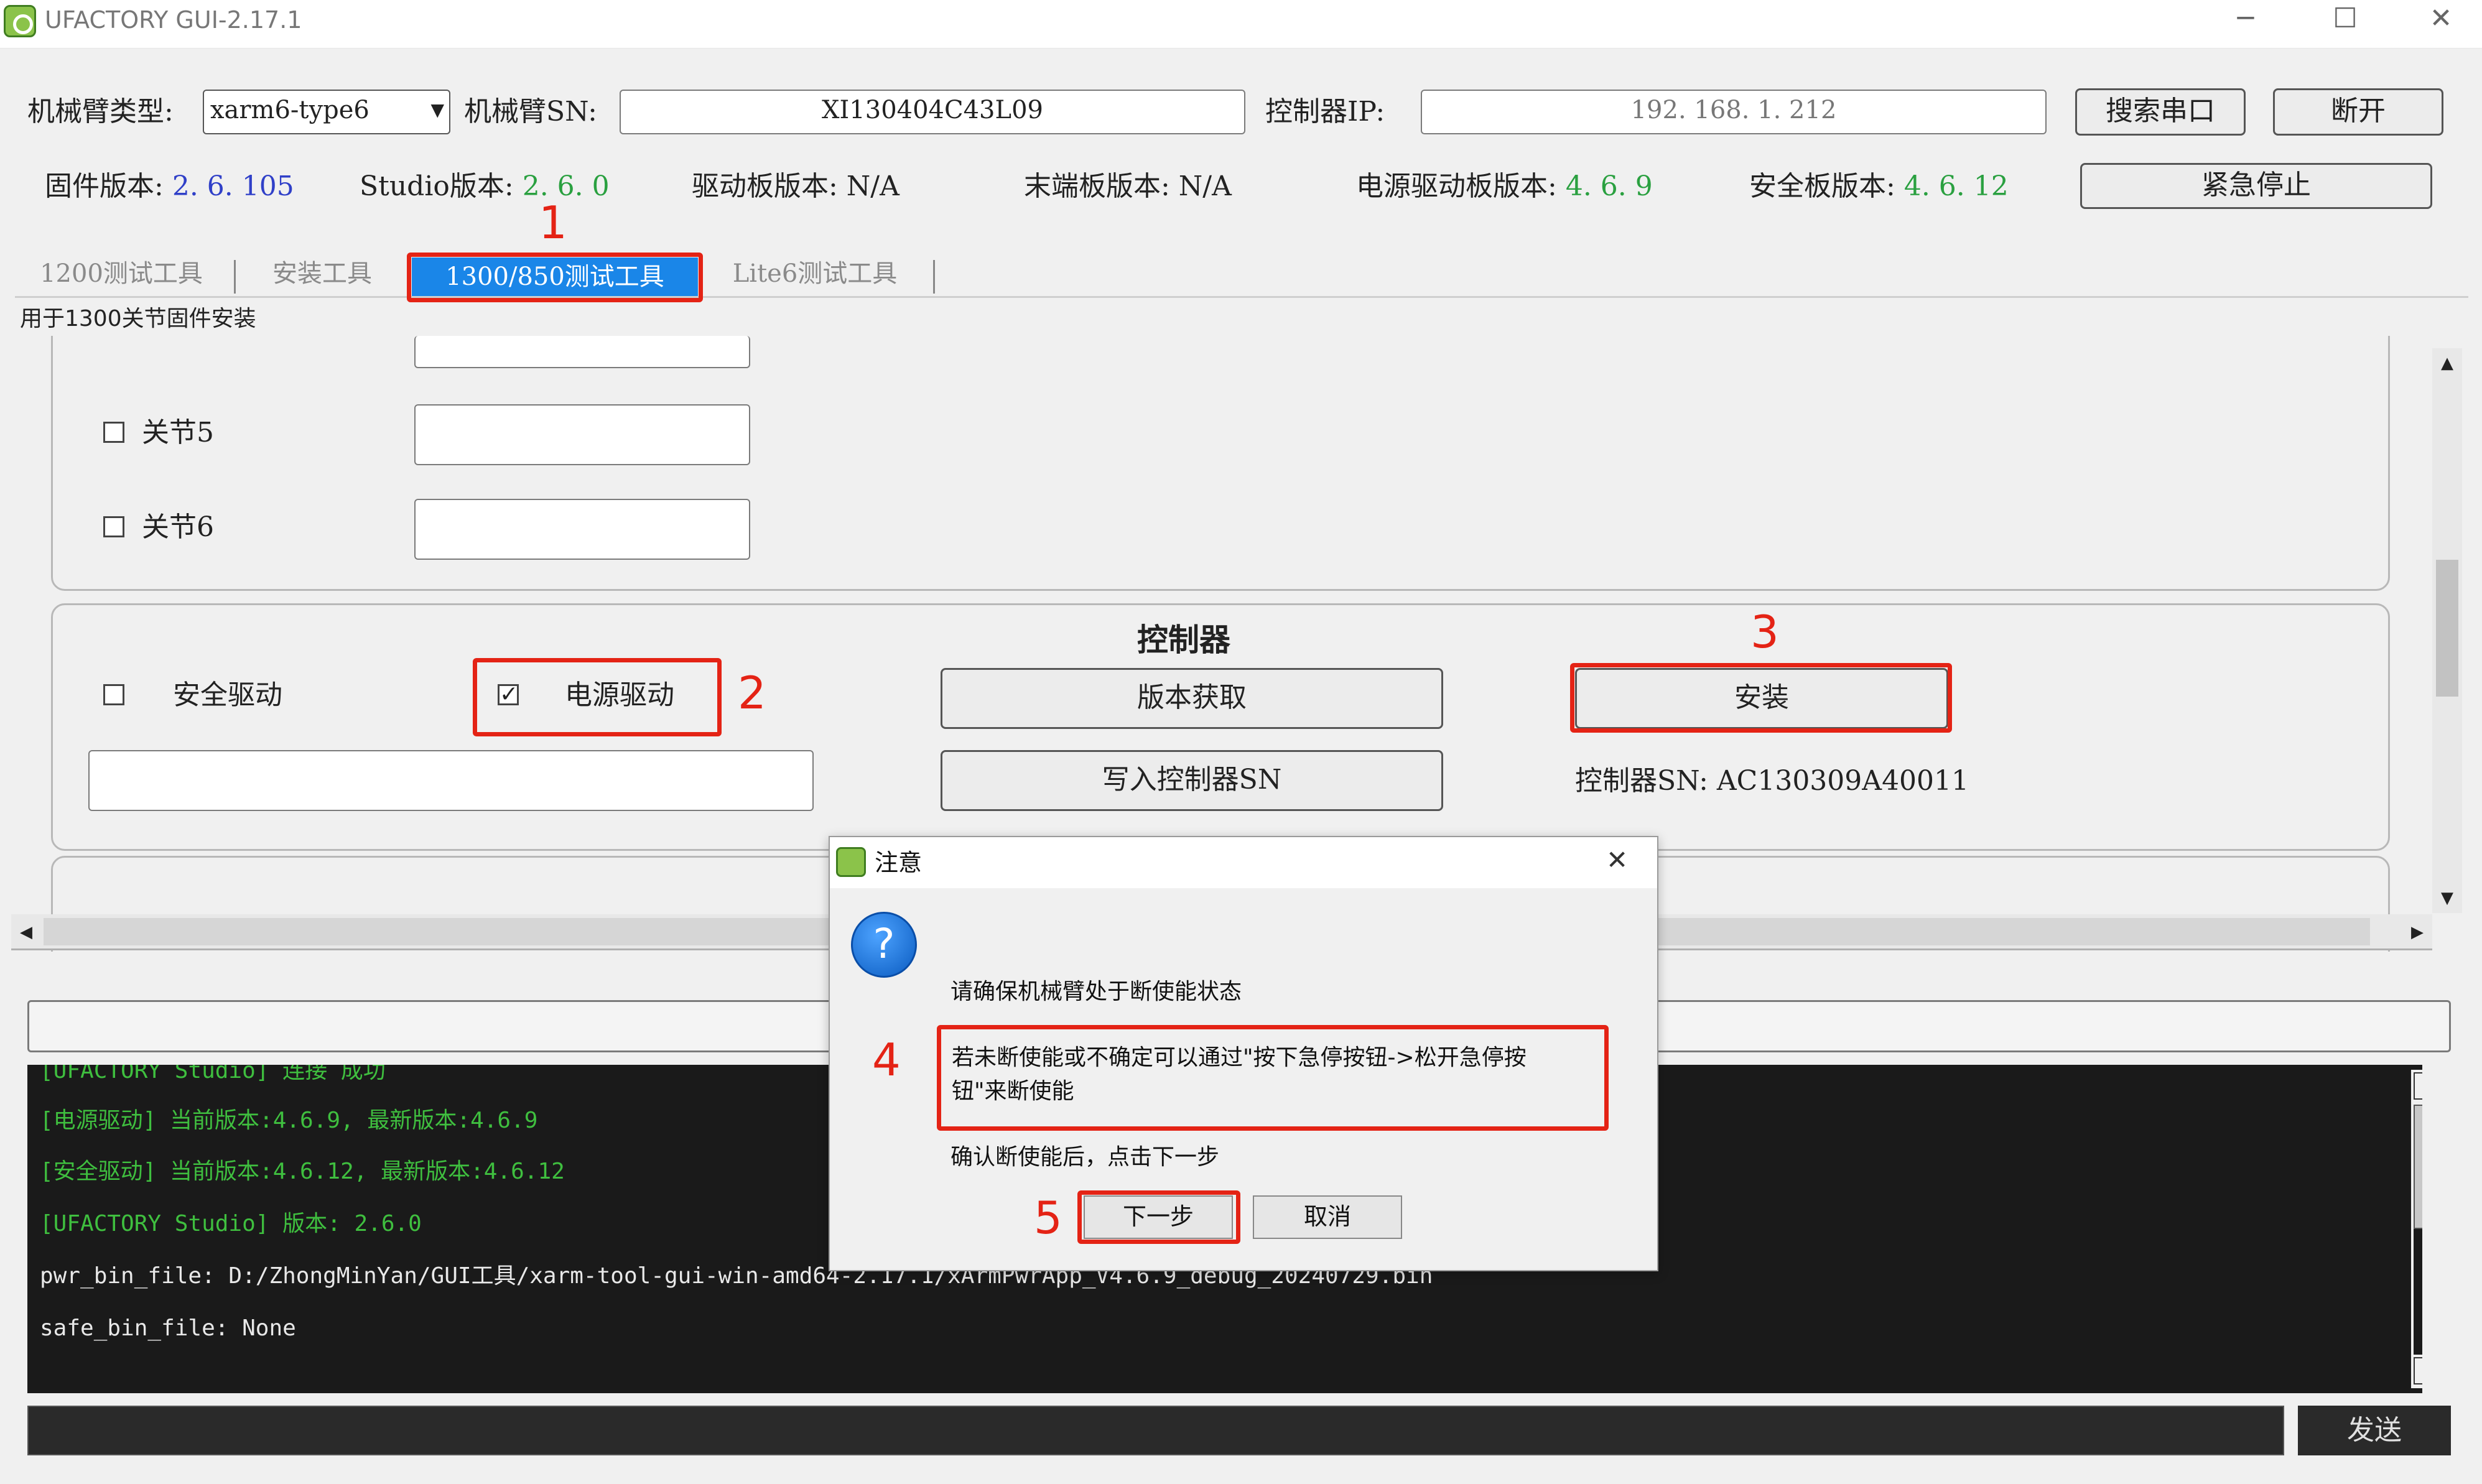 This screenshot has width=2482, height=1484. Describe the element at coordinates (302, 1171) in the screenshot. I see `log-line: [安全驱动] 当前版本:4.6.12, 最新版本:4.6.12` at that location.